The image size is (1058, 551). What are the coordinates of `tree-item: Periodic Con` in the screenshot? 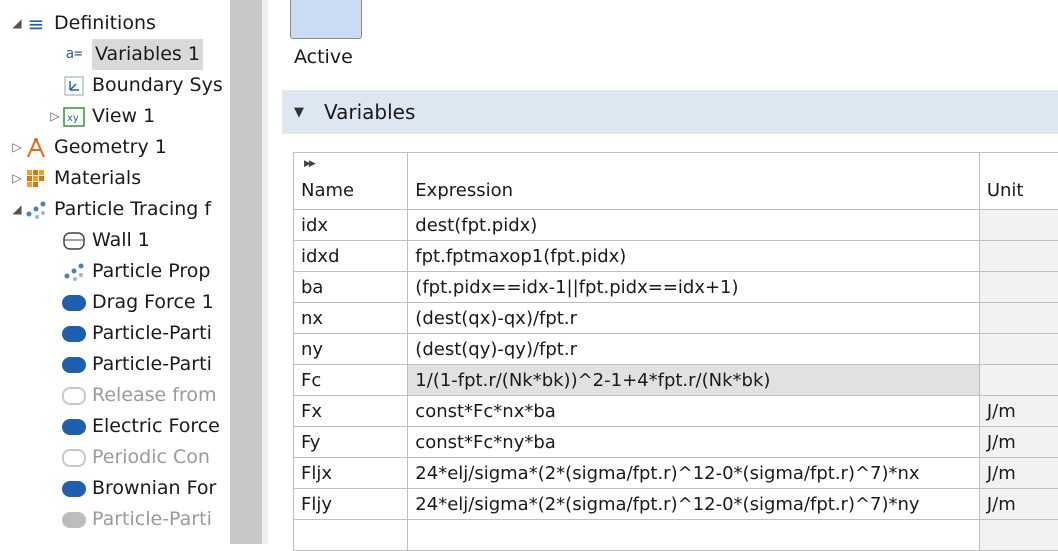 It's located at (129, 457).